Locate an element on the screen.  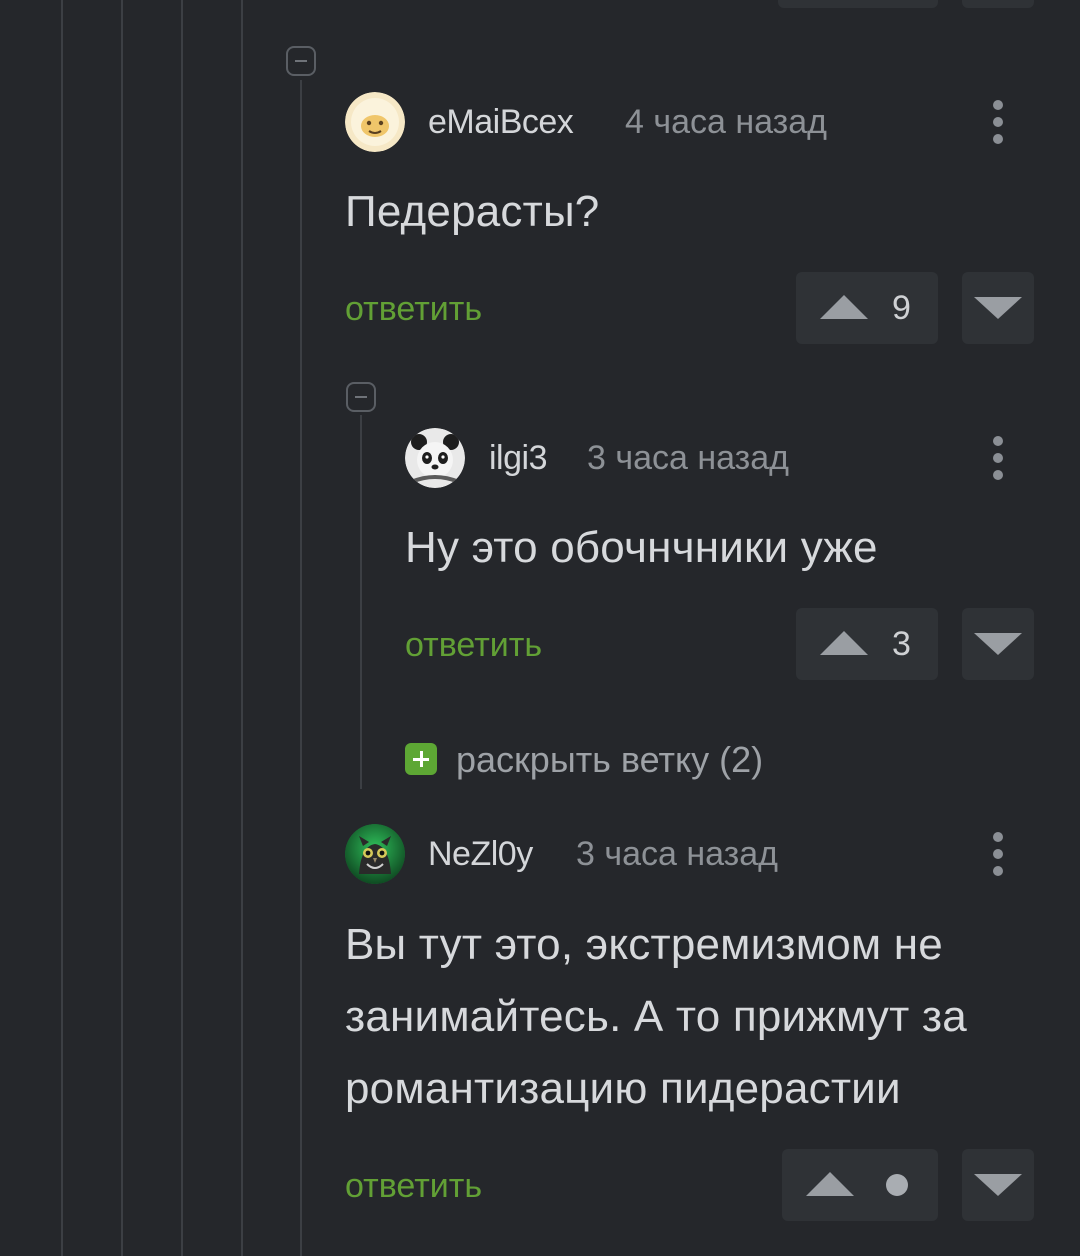
comment-text: Педерасты? is located at coordinates (472, 211).